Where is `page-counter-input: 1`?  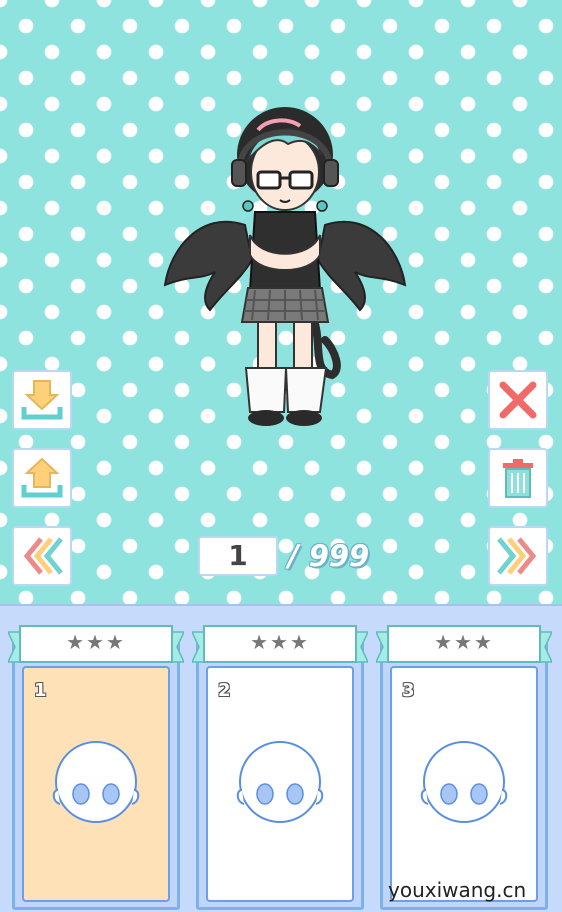 page-counter-input: 1 is located at coordinates (238, 556).